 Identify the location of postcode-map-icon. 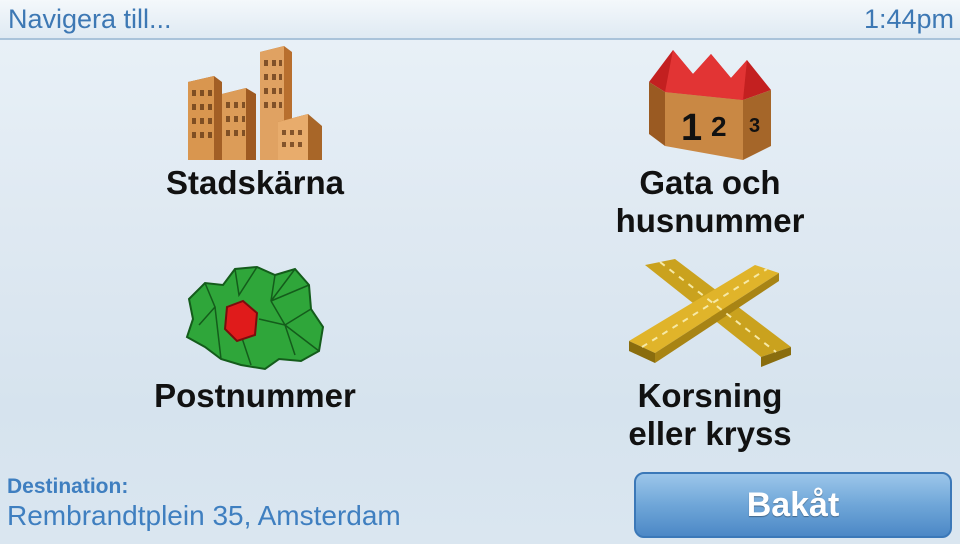
(255, 318).